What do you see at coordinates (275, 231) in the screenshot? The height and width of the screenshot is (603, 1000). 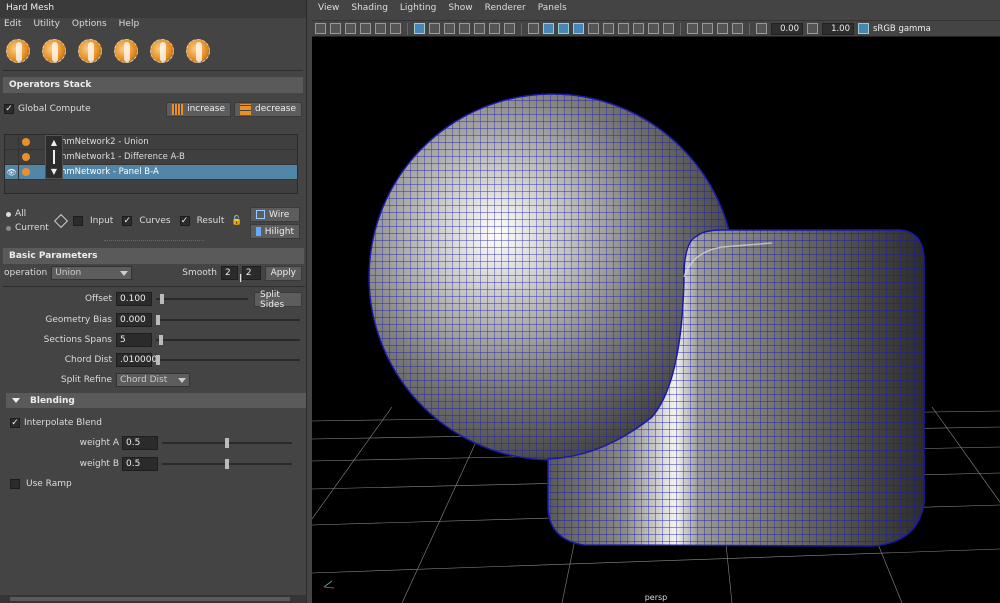 I see `hilight-button: Hilight` at bounding box center [275, 231].